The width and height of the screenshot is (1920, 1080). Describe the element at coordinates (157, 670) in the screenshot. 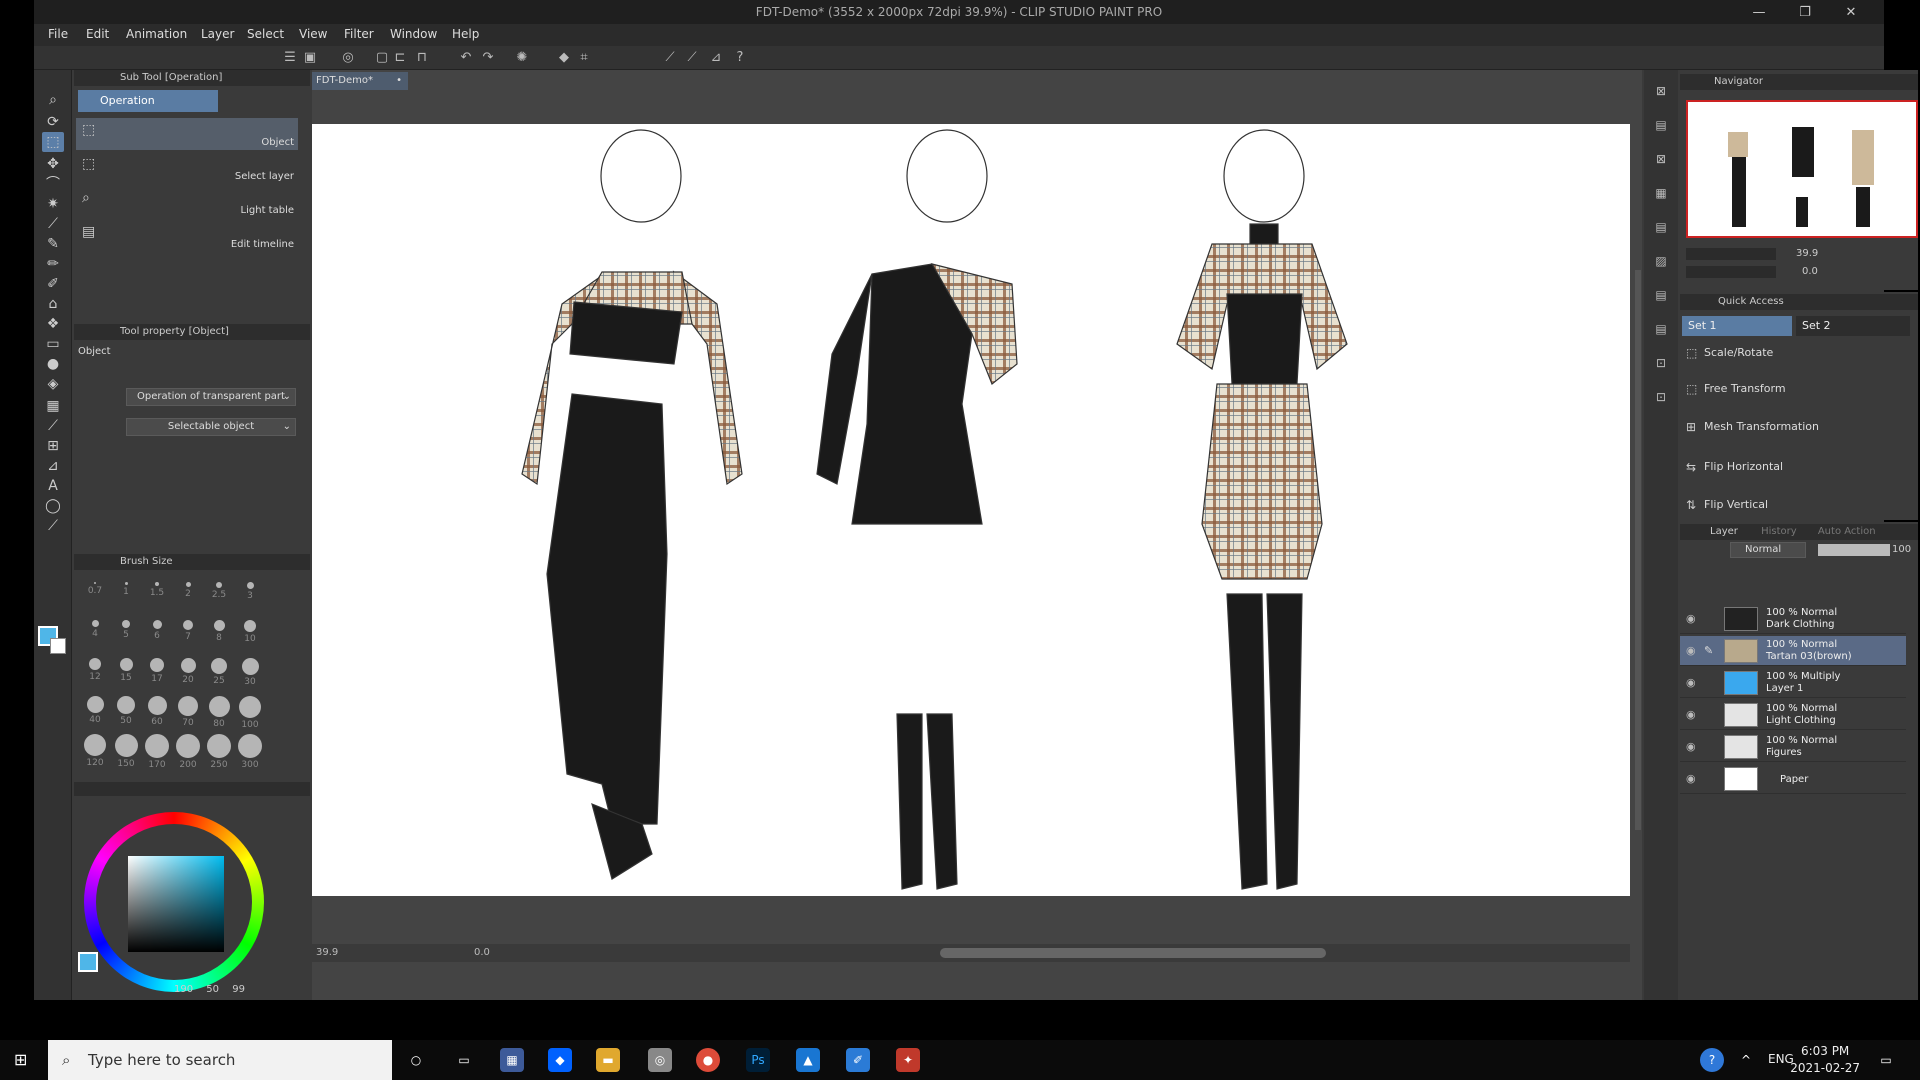

I see `brush-size-preset: 17` at that location.